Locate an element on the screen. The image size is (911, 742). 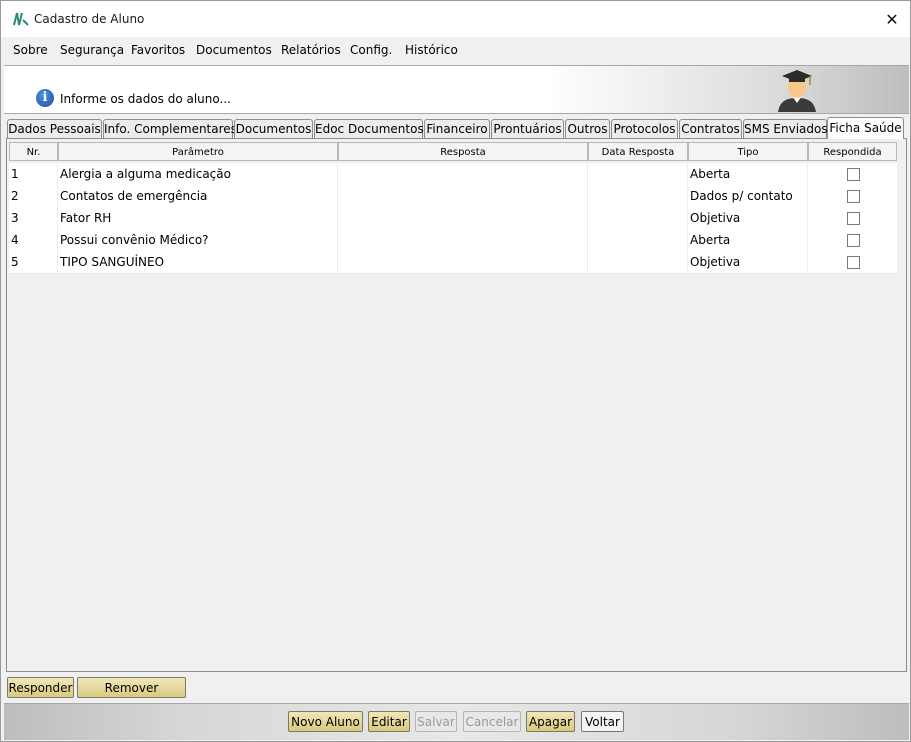
title-bar: Cadastro de Aluno ✕ is located at coordinates (455, 19).